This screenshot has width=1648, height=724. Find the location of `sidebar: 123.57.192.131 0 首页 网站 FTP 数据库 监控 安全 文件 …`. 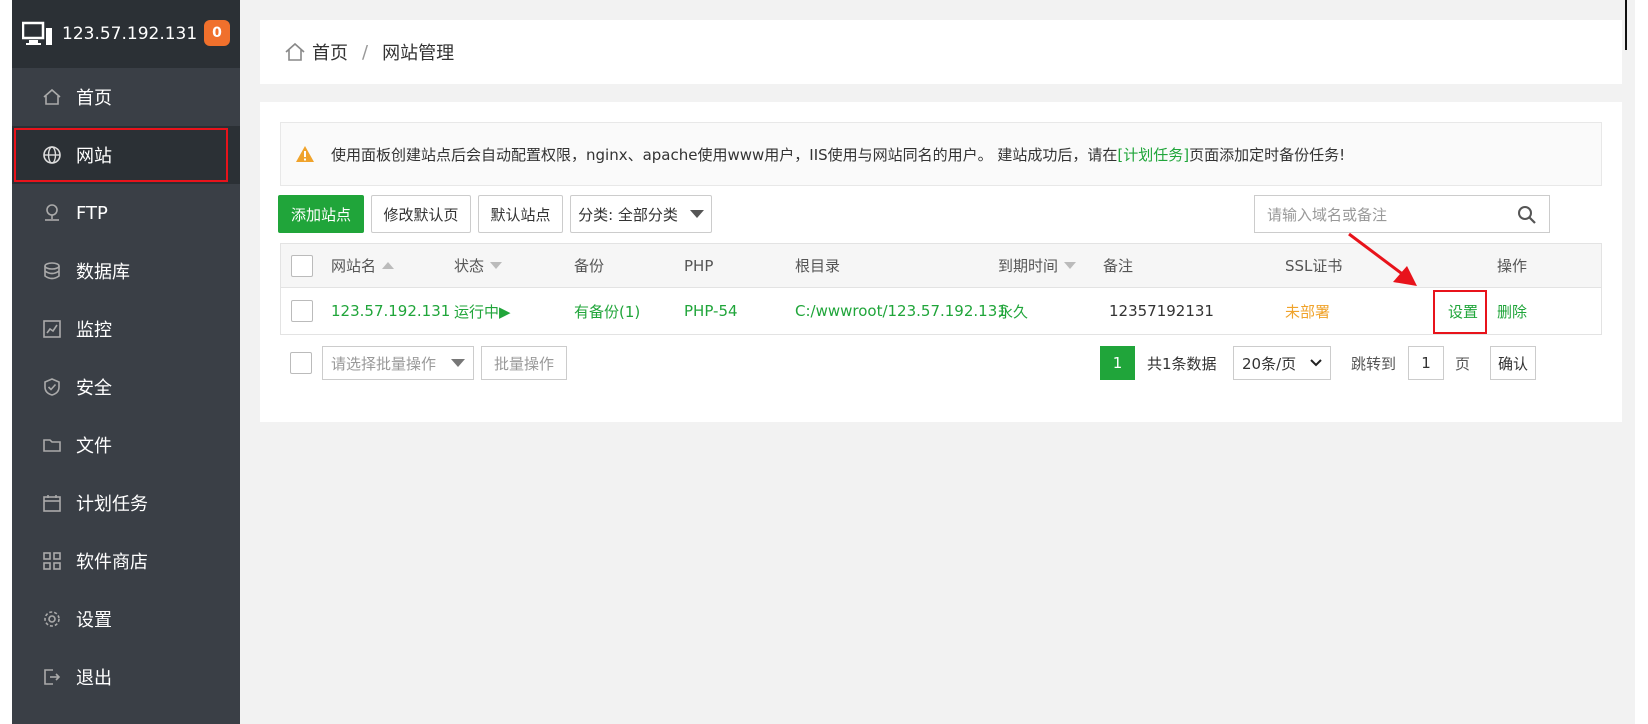

sidebar: 123.57.192.131 0 首页 网站 FTP 数据库 监控 安全 文件 … is located at coordinates (126, 362).